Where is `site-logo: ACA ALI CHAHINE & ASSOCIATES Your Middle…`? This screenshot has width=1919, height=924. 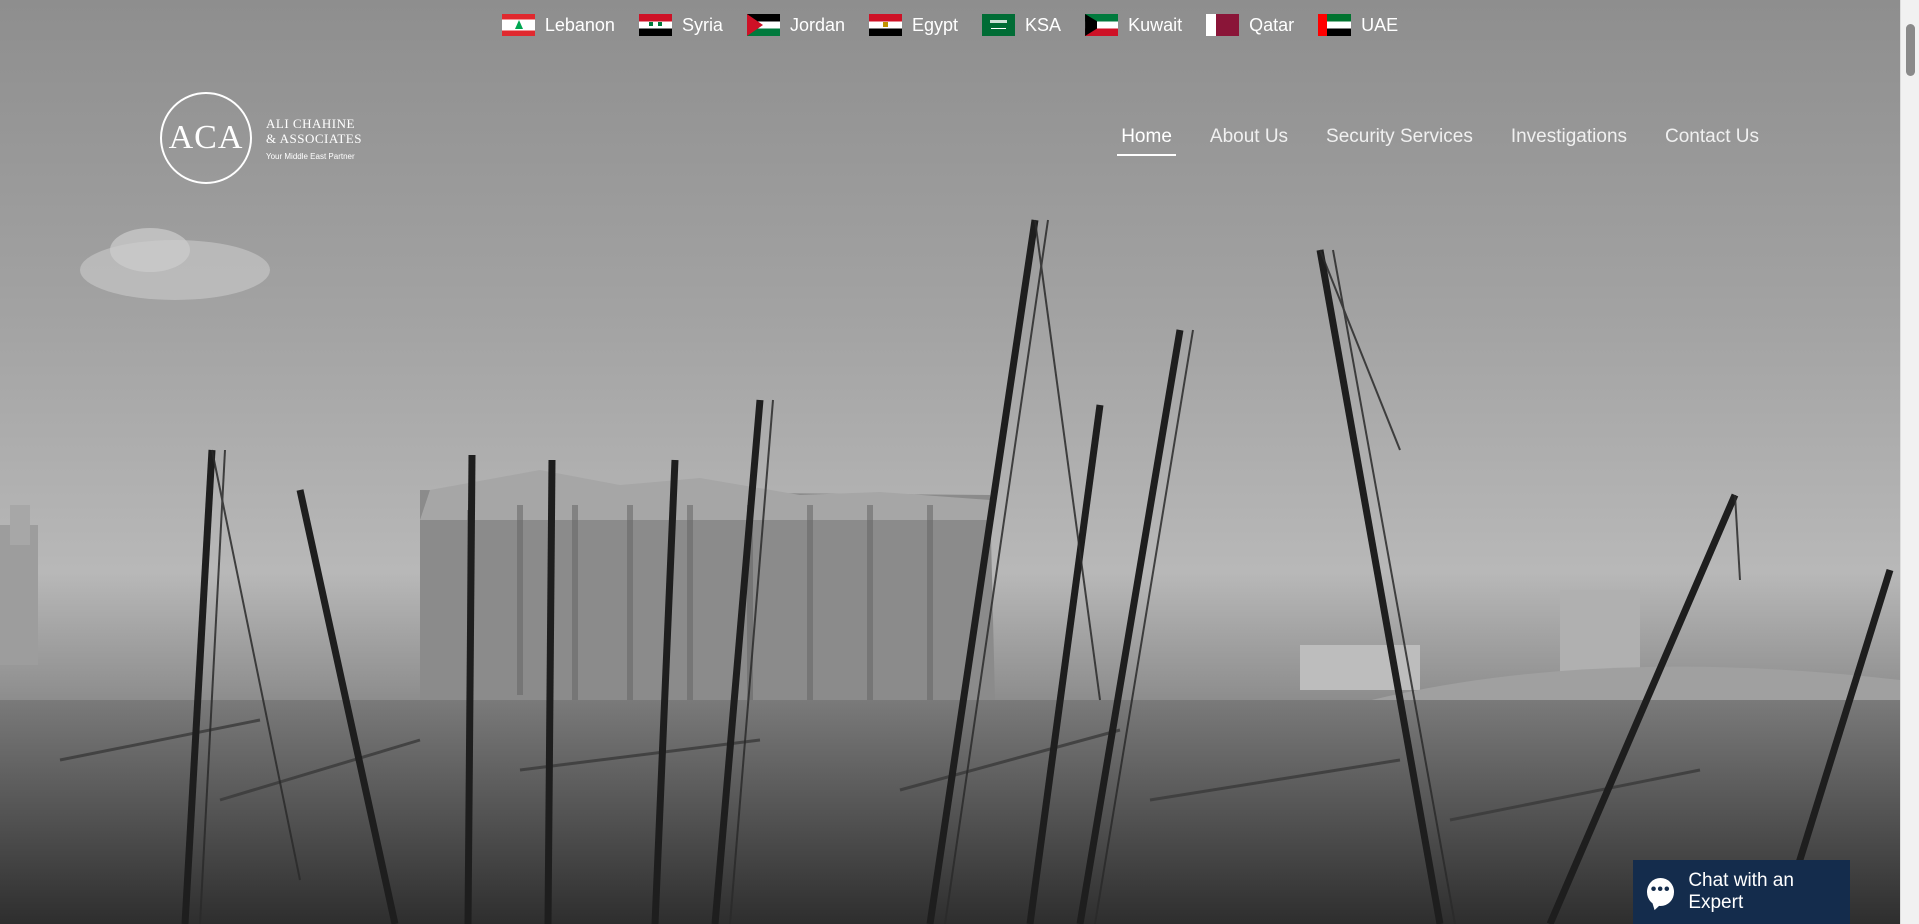
site-logo: ACA ALI CHAHINE & ASSOCIATES Your Middle… is located at coordinates (261, 138).